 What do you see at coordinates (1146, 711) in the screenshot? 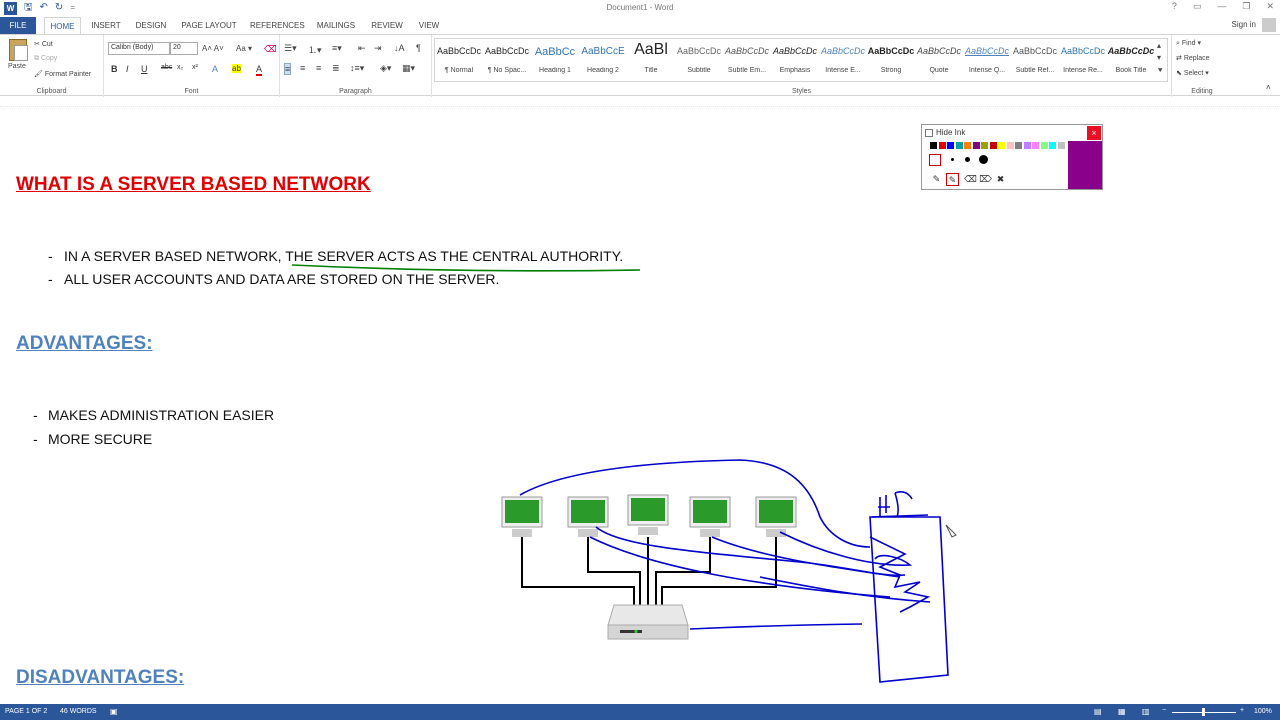
I see `web-layout-icon: ▥` at bounding box center [1146, 711].